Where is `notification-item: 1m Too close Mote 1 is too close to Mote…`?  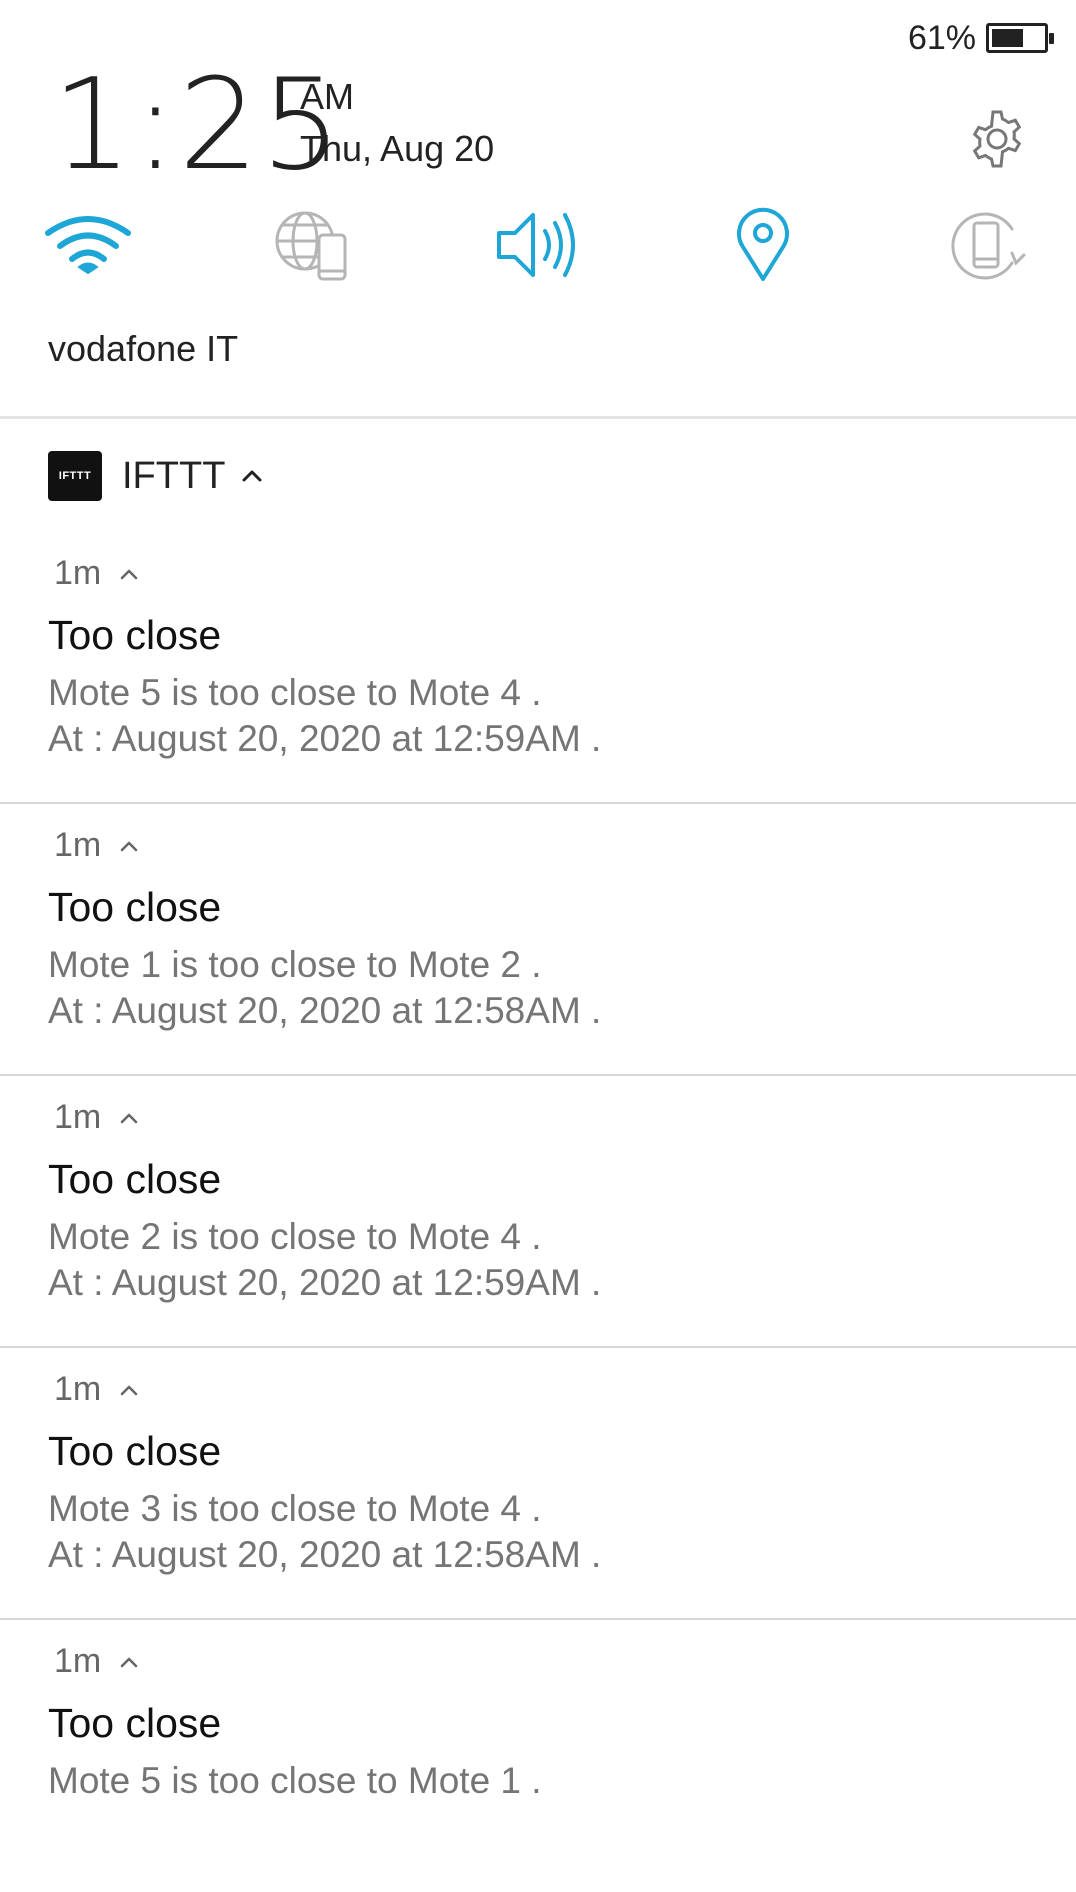 notification-item: 1m Too close Mote 1 is too close to Mote… is located at coordinates (538, 940).